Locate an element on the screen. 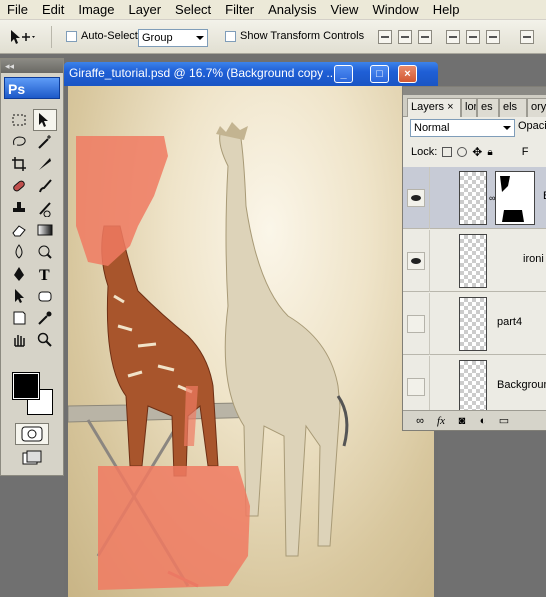  menu-window: Window is located at coordinates (395, 10).